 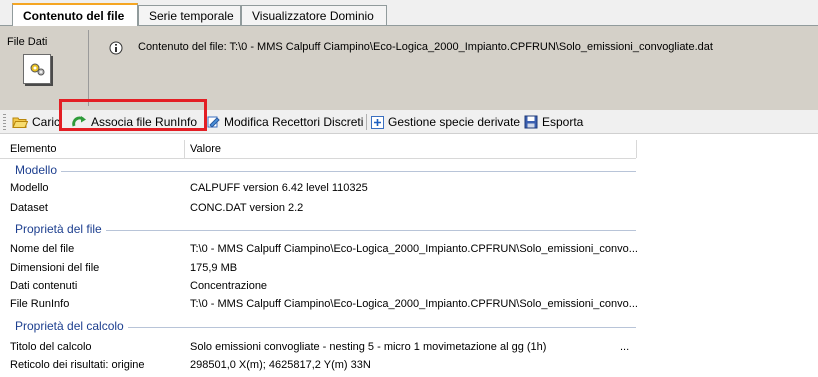 What do you see at coordinates (205, 149) in the screenshot?
I see `column-header-valore: Valore` at bounding box center [205, 149].